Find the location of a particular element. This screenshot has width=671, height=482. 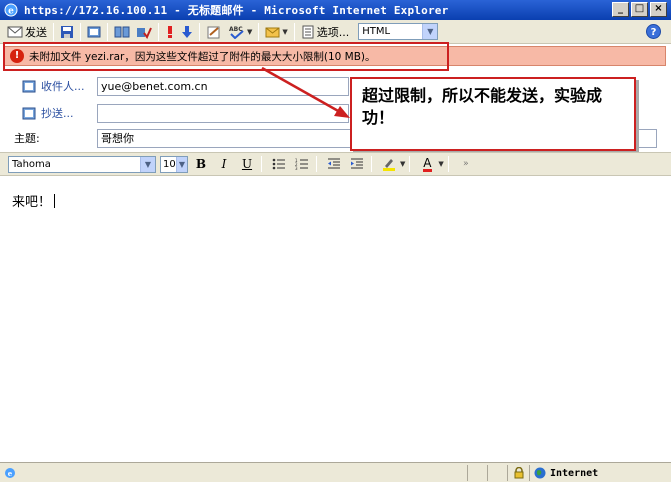

message-body-text: 来吧！ is located at coordinates (32, 202).